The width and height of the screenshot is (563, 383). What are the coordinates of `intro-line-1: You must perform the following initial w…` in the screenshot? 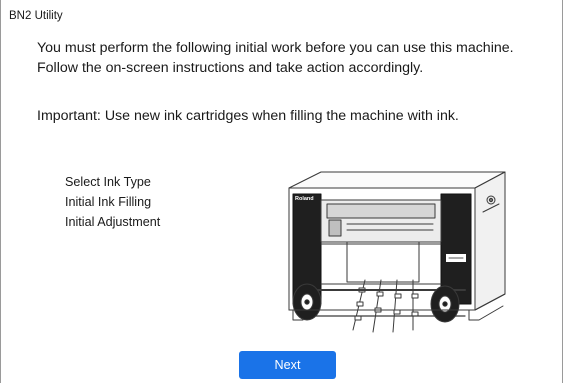 It's located at (275, 48).